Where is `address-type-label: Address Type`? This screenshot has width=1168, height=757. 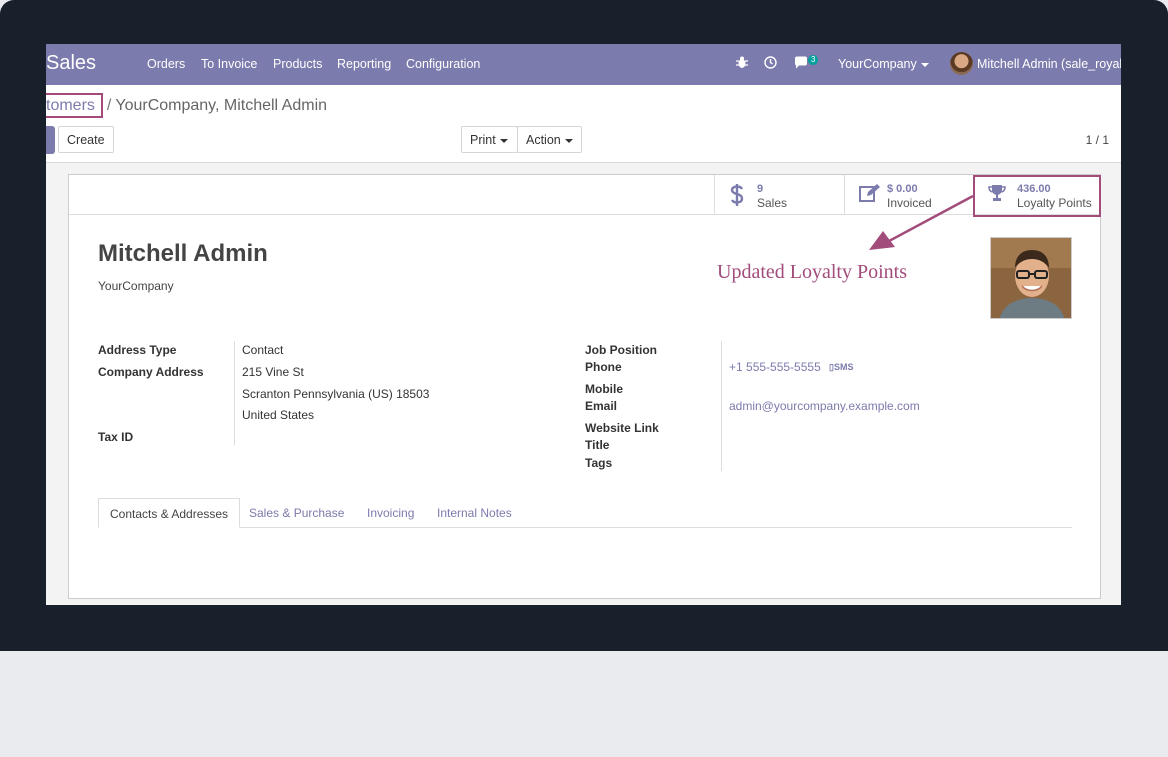 address-type-label: Address Type is located at coordinates (137, 350).